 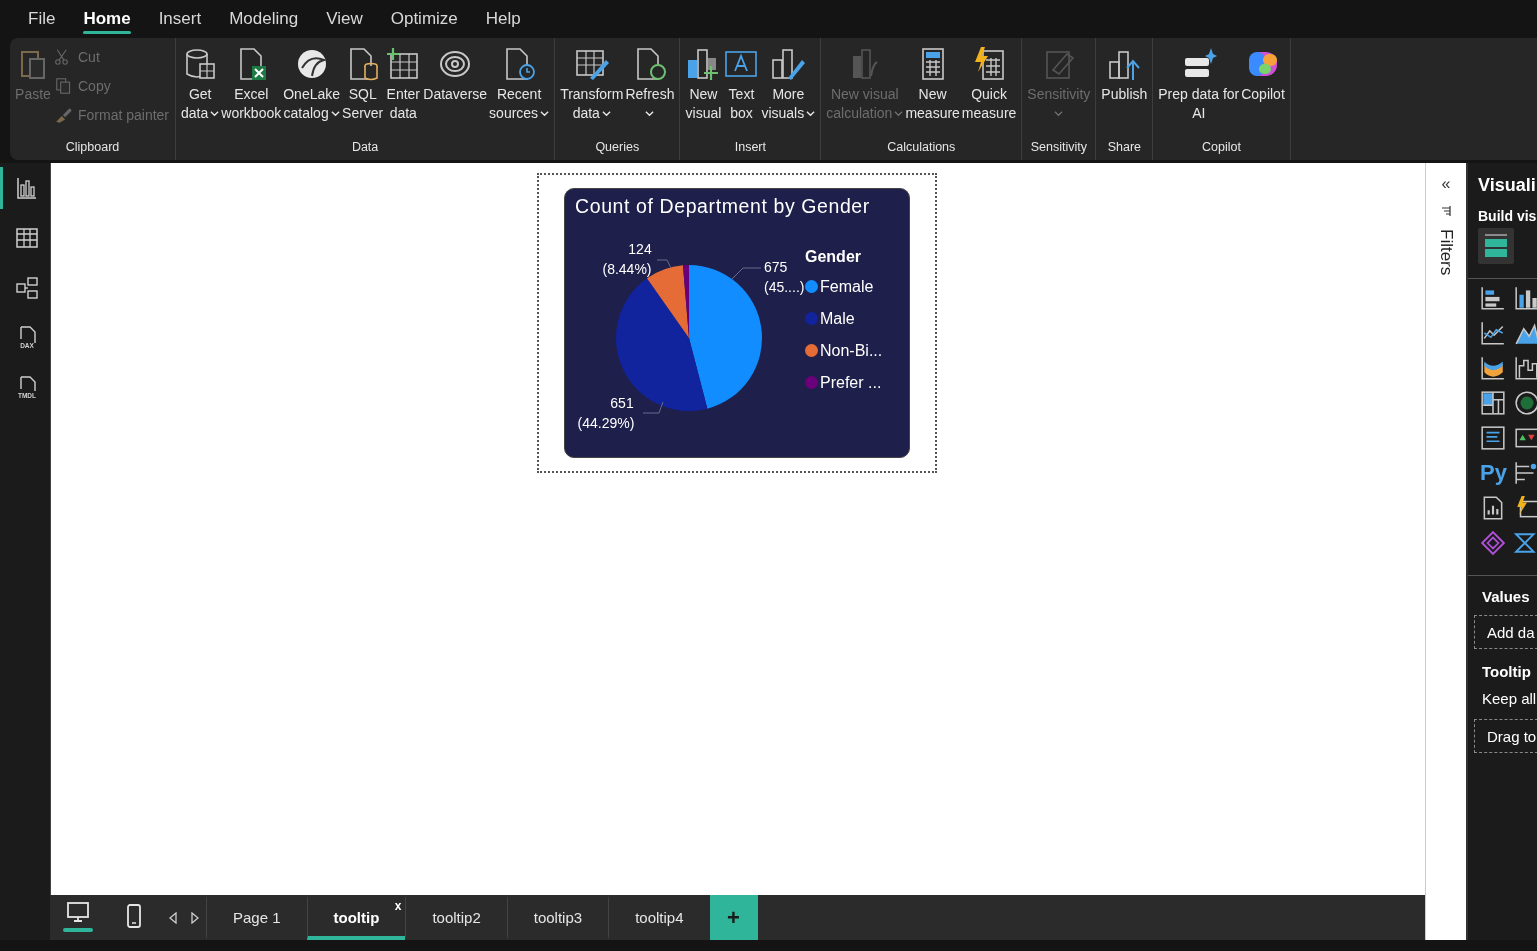 I want to click on chart-title: Count of Department by Gender, so click(x=723, y=206).